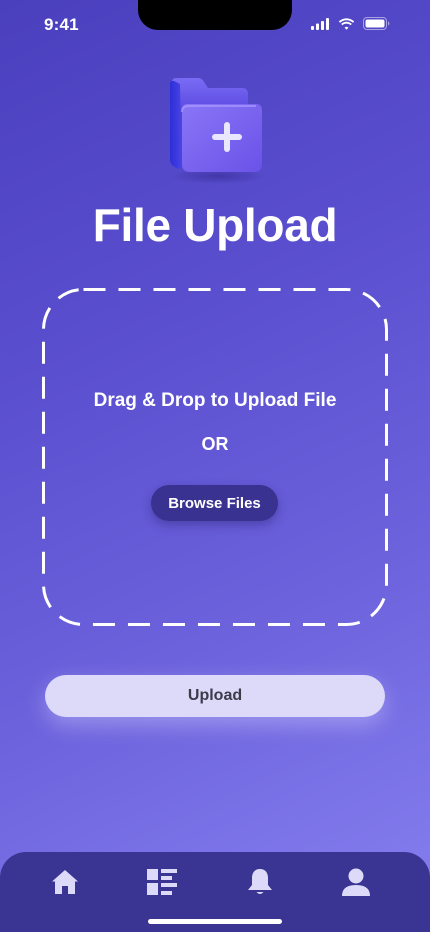  I want to click on bell-icon, so click(260, 884).